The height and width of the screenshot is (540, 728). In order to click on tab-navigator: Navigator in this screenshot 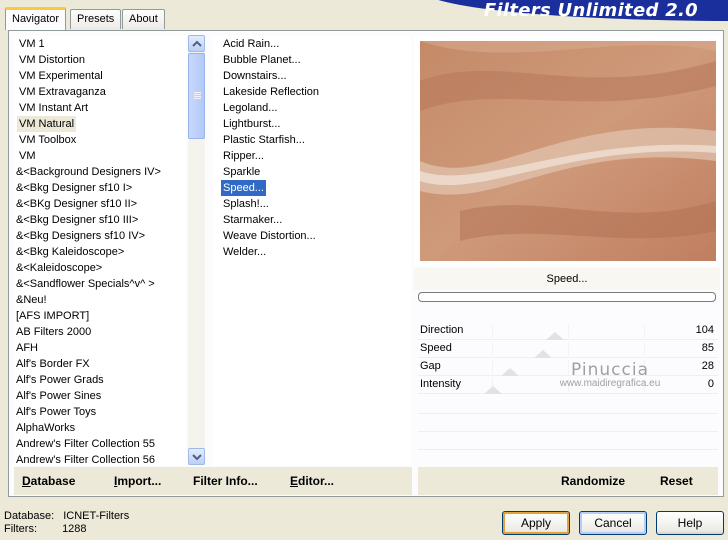, I will do `click(36, 18)`.